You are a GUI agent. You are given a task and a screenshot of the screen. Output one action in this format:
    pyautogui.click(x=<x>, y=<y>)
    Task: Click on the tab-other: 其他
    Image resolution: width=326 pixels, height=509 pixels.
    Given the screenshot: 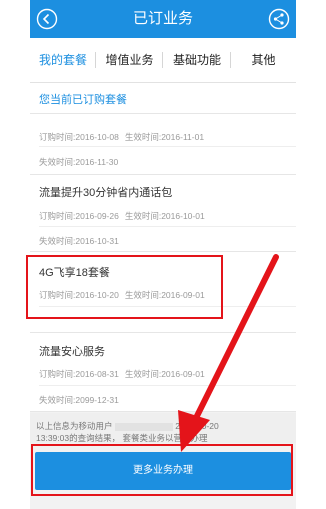 What is the action you would take?
    pyautogui.click(x=263, y=60)
    